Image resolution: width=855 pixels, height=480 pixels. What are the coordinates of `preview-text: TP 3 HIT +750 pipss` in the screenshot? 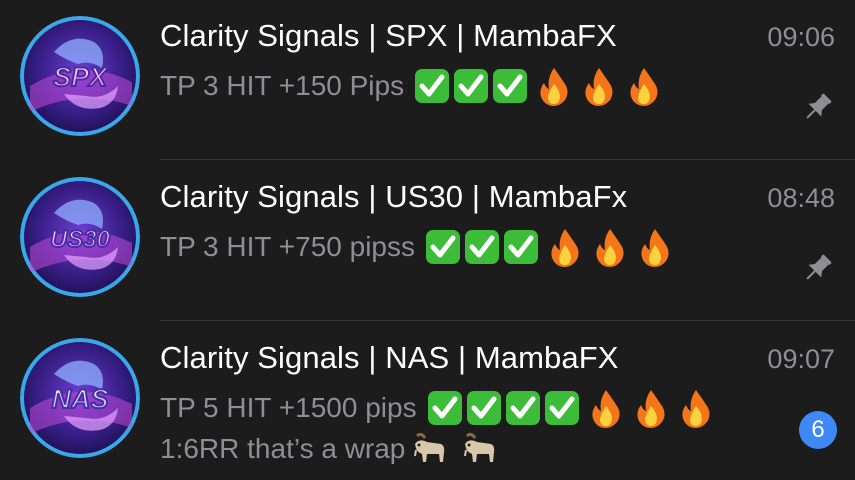 It's located at (287, 246).